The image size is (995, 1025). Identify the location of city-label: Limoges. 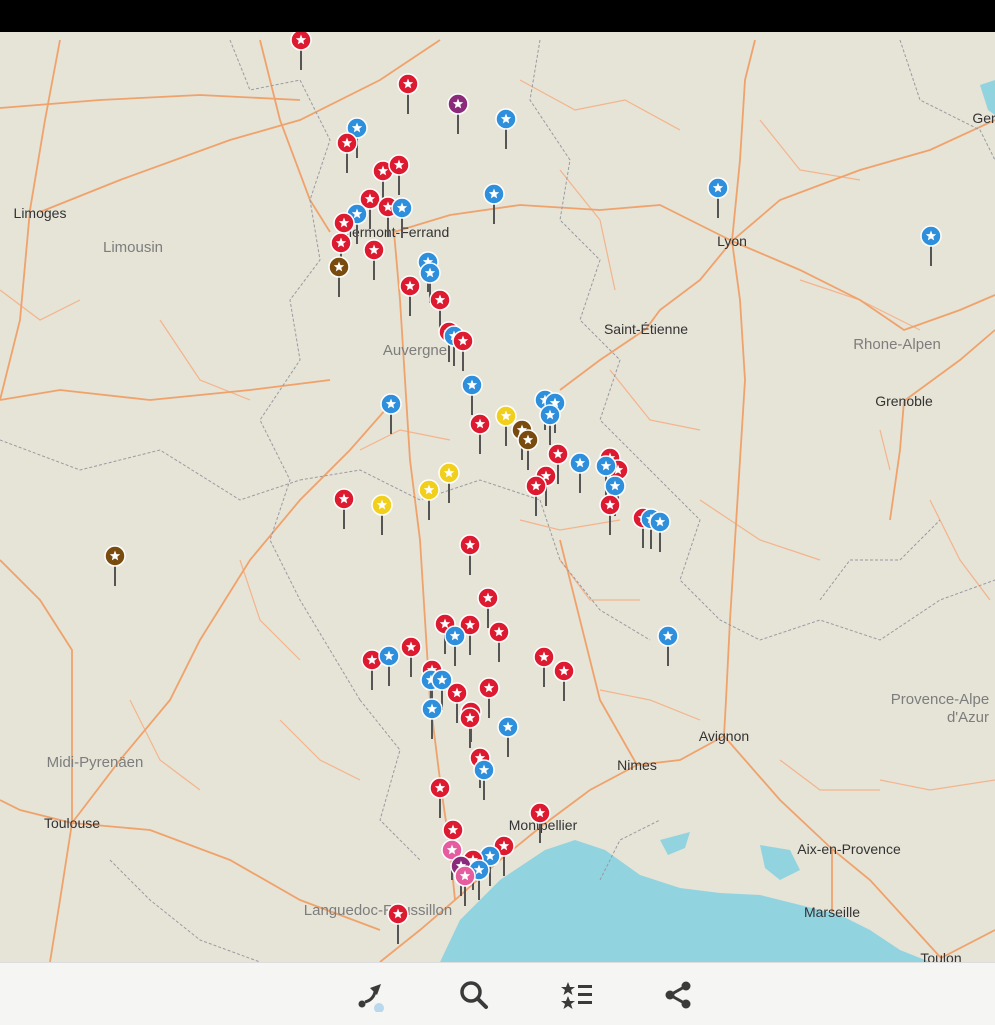
(40, 213).